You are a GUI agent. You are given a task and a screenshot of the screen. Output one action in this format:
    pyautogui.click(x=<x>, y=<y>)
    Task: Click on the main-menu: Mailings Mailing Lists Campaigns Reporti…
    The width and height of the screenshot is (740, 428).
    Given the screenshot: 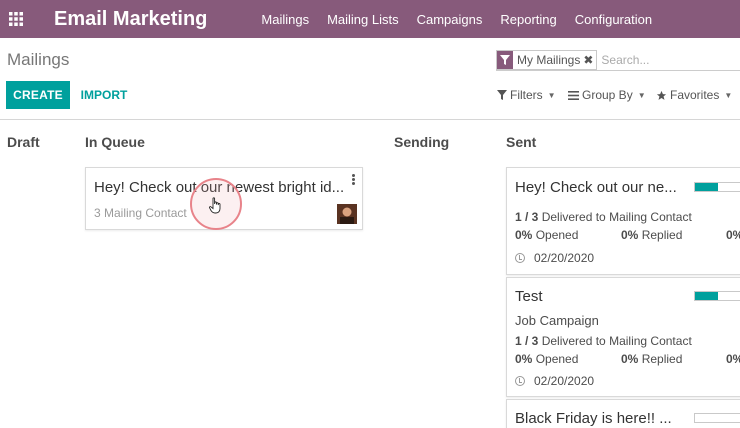 What is the action you would take?
    pyautogui.click(x=465, y=19)
    